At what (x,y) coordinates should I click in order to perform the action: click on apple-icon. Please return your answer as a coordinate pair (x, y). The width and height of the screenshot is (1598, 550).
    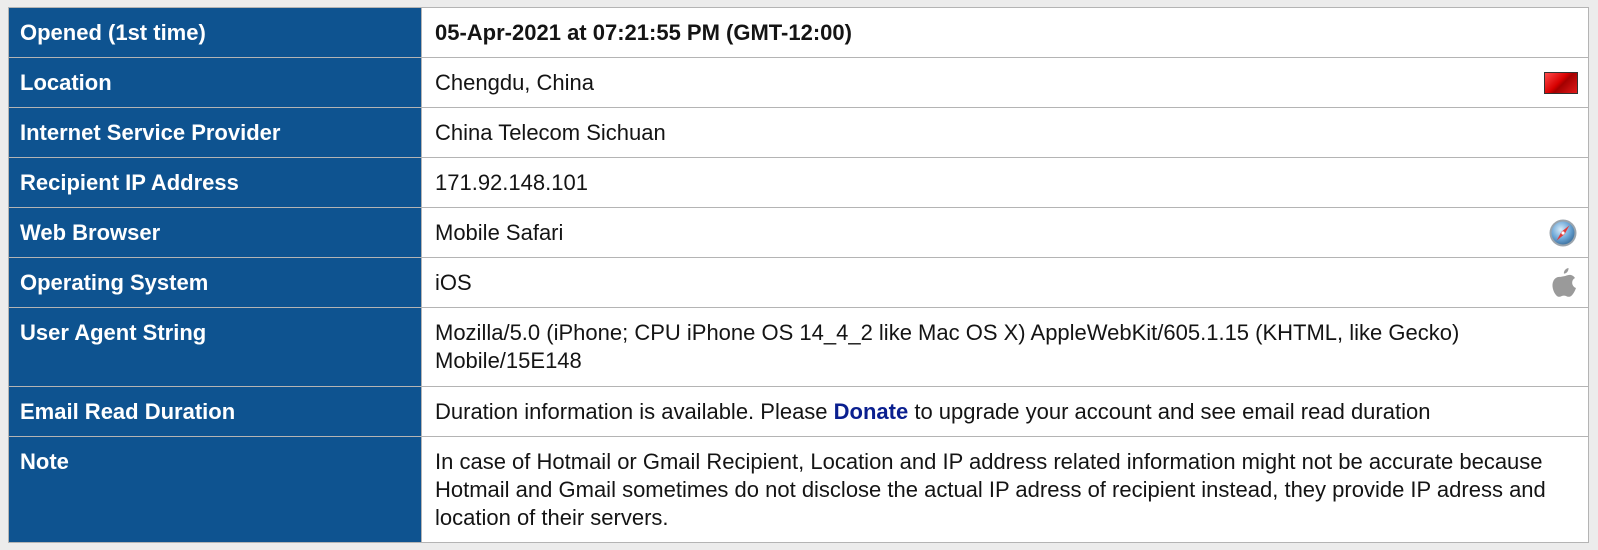
    Looking at the image, I should click on (1564, 282).